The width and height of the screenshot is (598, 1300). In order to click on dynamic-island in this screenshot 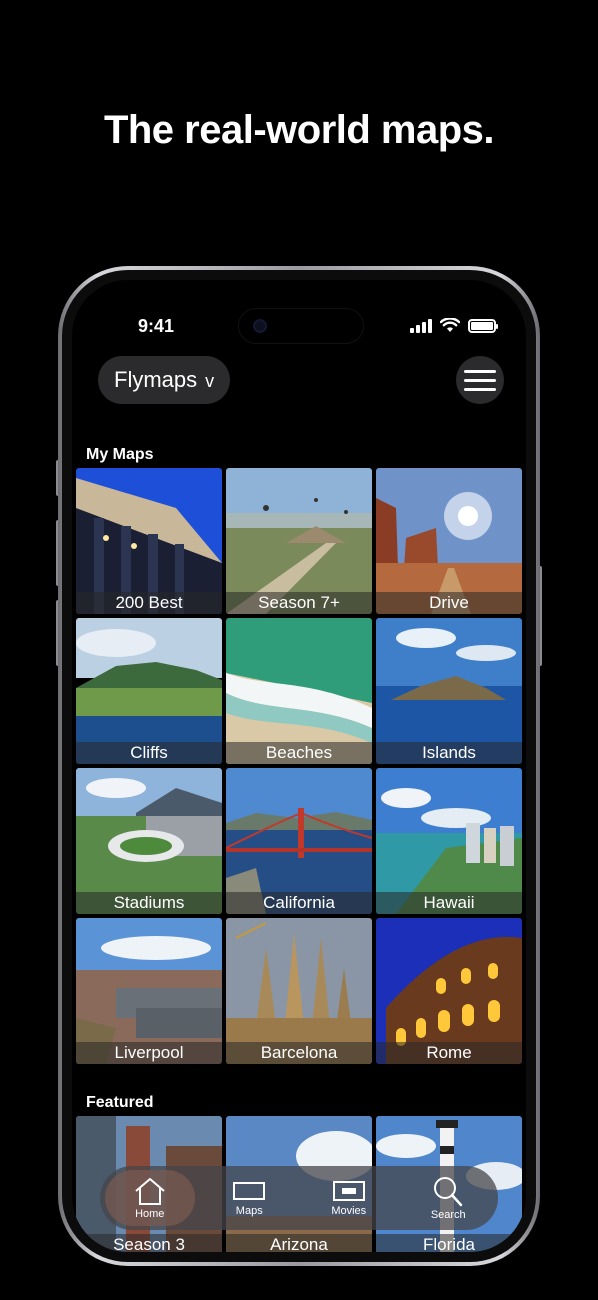, I will do `click(301, 326)`.